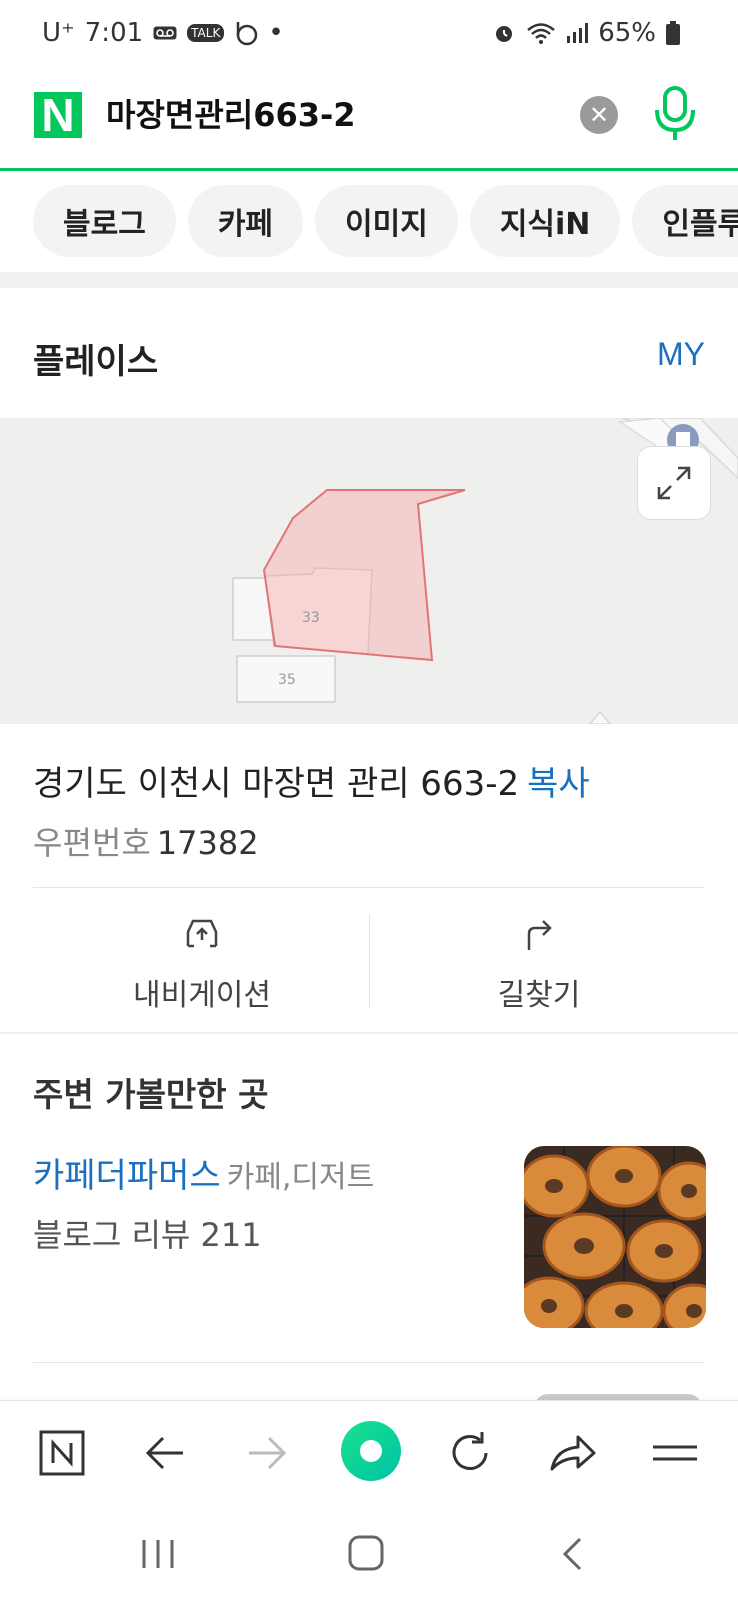 The height and width of the screenshot is (1600, 738). What do you see at coordinates (231, 115) in the screenshot?
I see `search-input: 마장면관리663-2` at bounding box center [231, 115].